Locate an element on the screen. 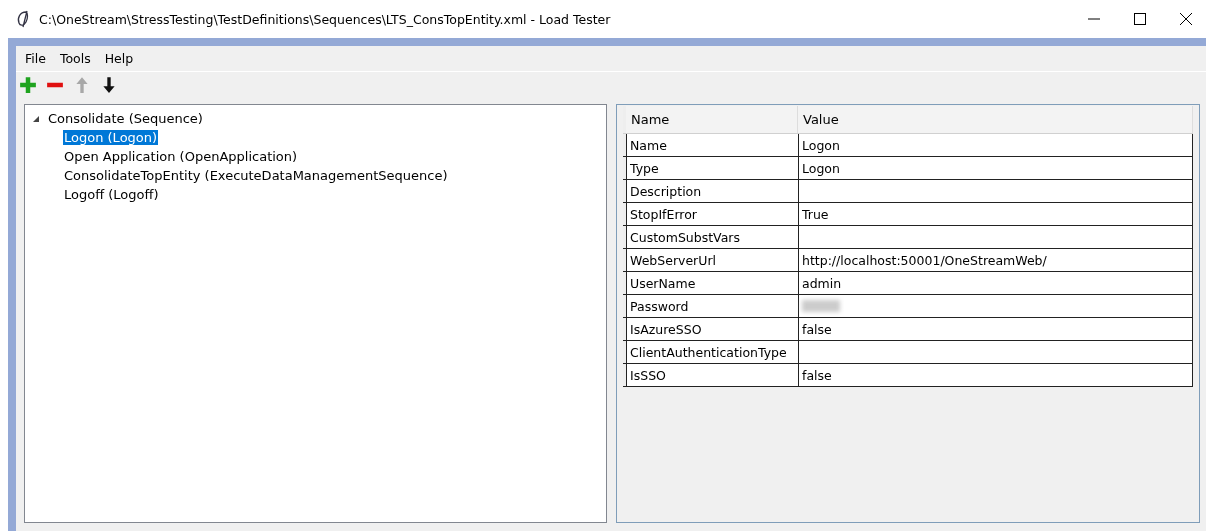 This screenshot has width=1206, height=531. property-name: Password is located at coordinates (712, 306).